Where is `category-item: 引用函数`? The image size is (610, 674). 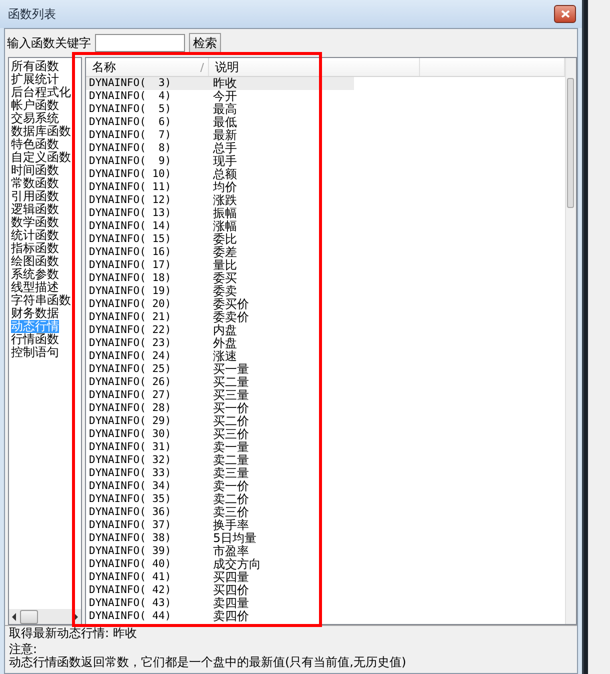
category-item: 引用函数 is located at coordinates (35, 196).